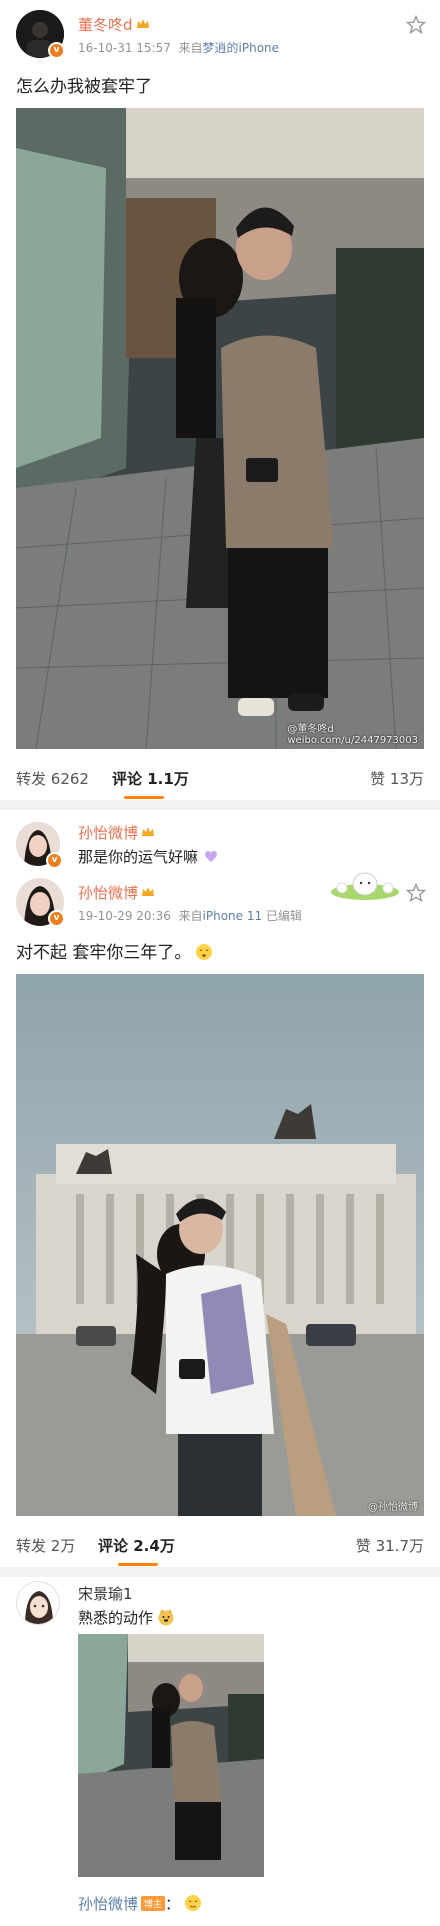 This screenshot has height=1926, width=440. Describe the element at coordinates (105, 1593) in the screenshot. I see `comment1-username: 宋景瑜1` at that location.